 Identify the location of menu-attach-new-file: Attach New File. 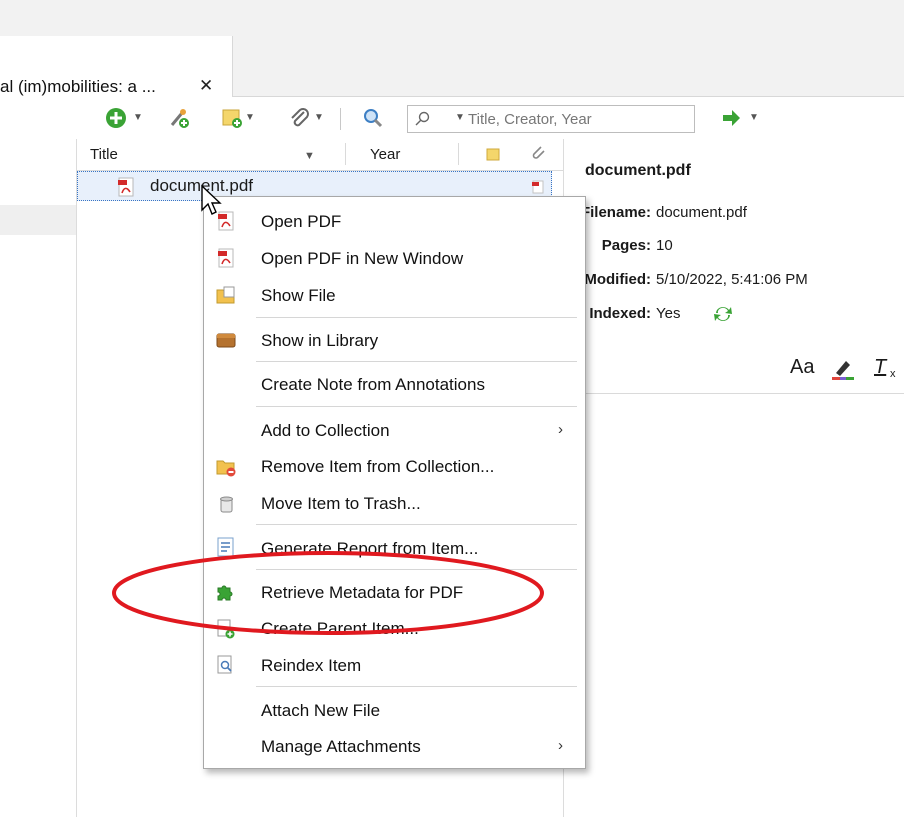
(320, 711).